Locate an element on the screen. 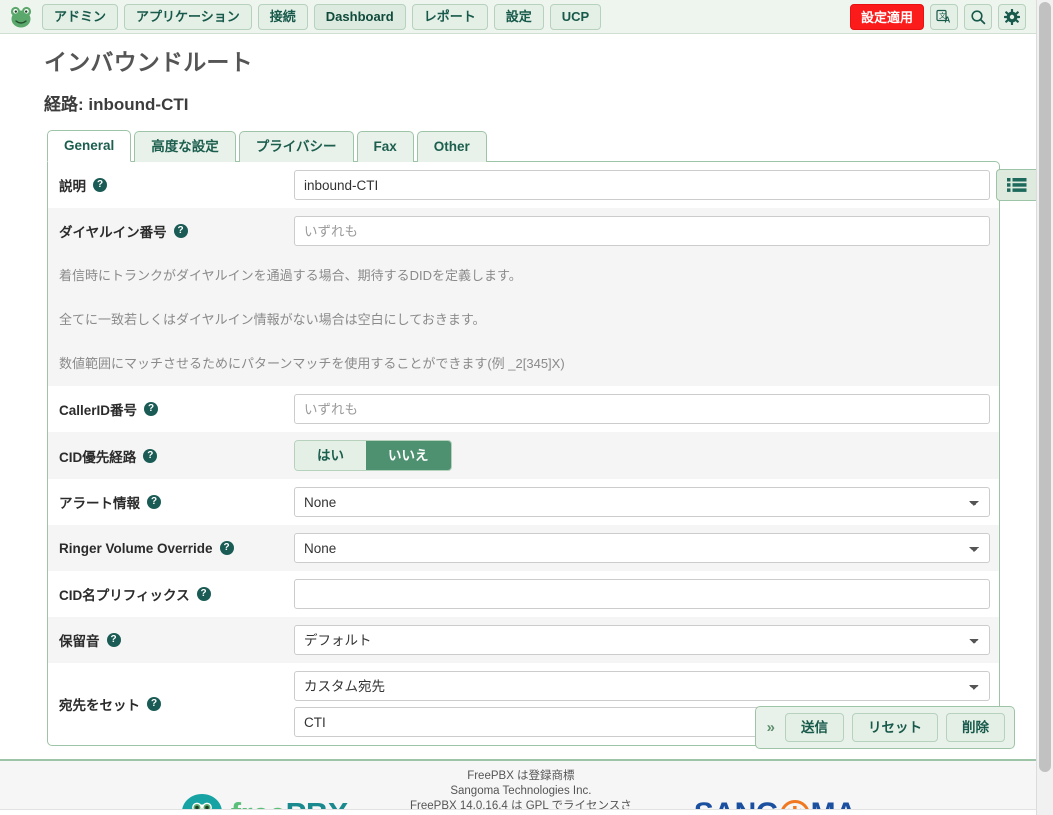 The image size is (1053, 815). callerid-number-input is located at coordinates (642, 409).